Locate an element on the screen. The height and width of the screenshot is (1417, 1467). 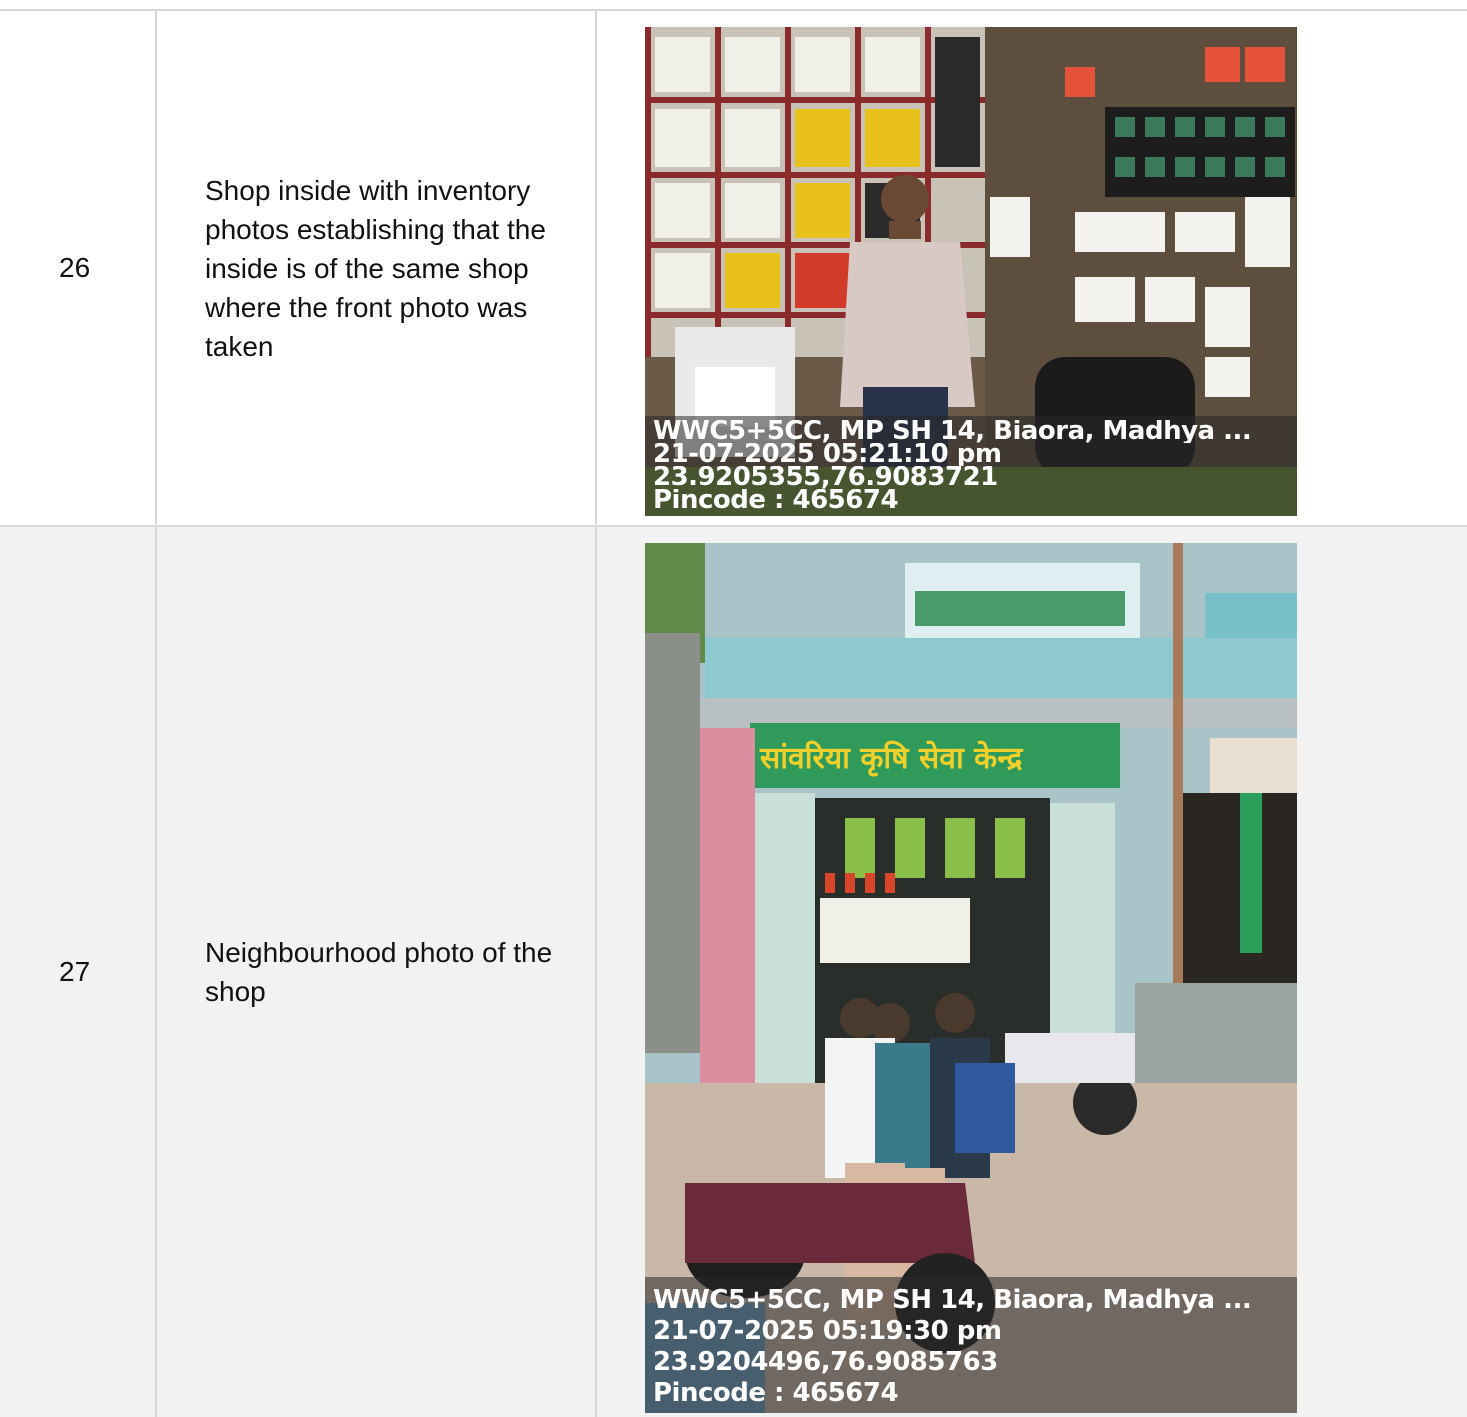
shop-signboard-text: सांवरिया कृषि सेवा केन्द्र is located at coordinates (891, 758).